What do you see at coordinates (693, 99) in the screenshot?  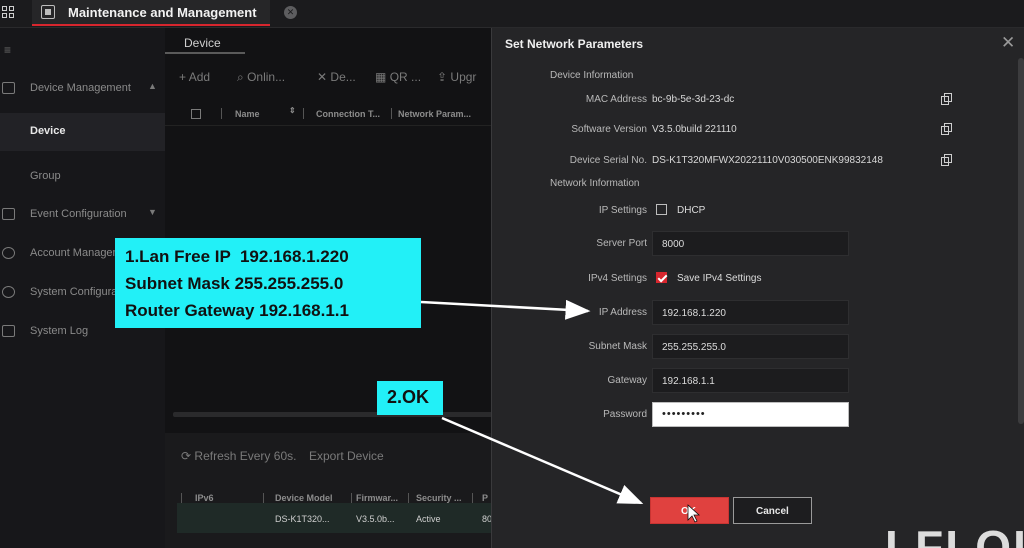 I see `mac-address-value: bc-9b-5e-3d-23-dc` at bounding box center [693, 99].